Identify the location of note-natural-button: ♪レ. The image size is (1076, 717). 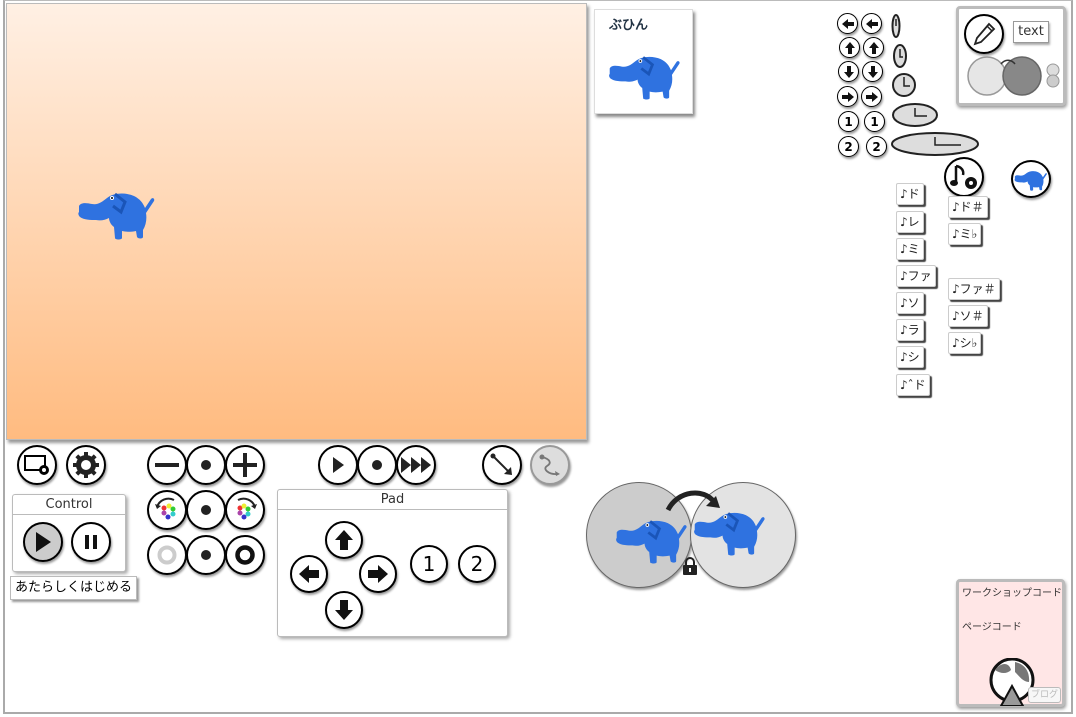
(910, 222).